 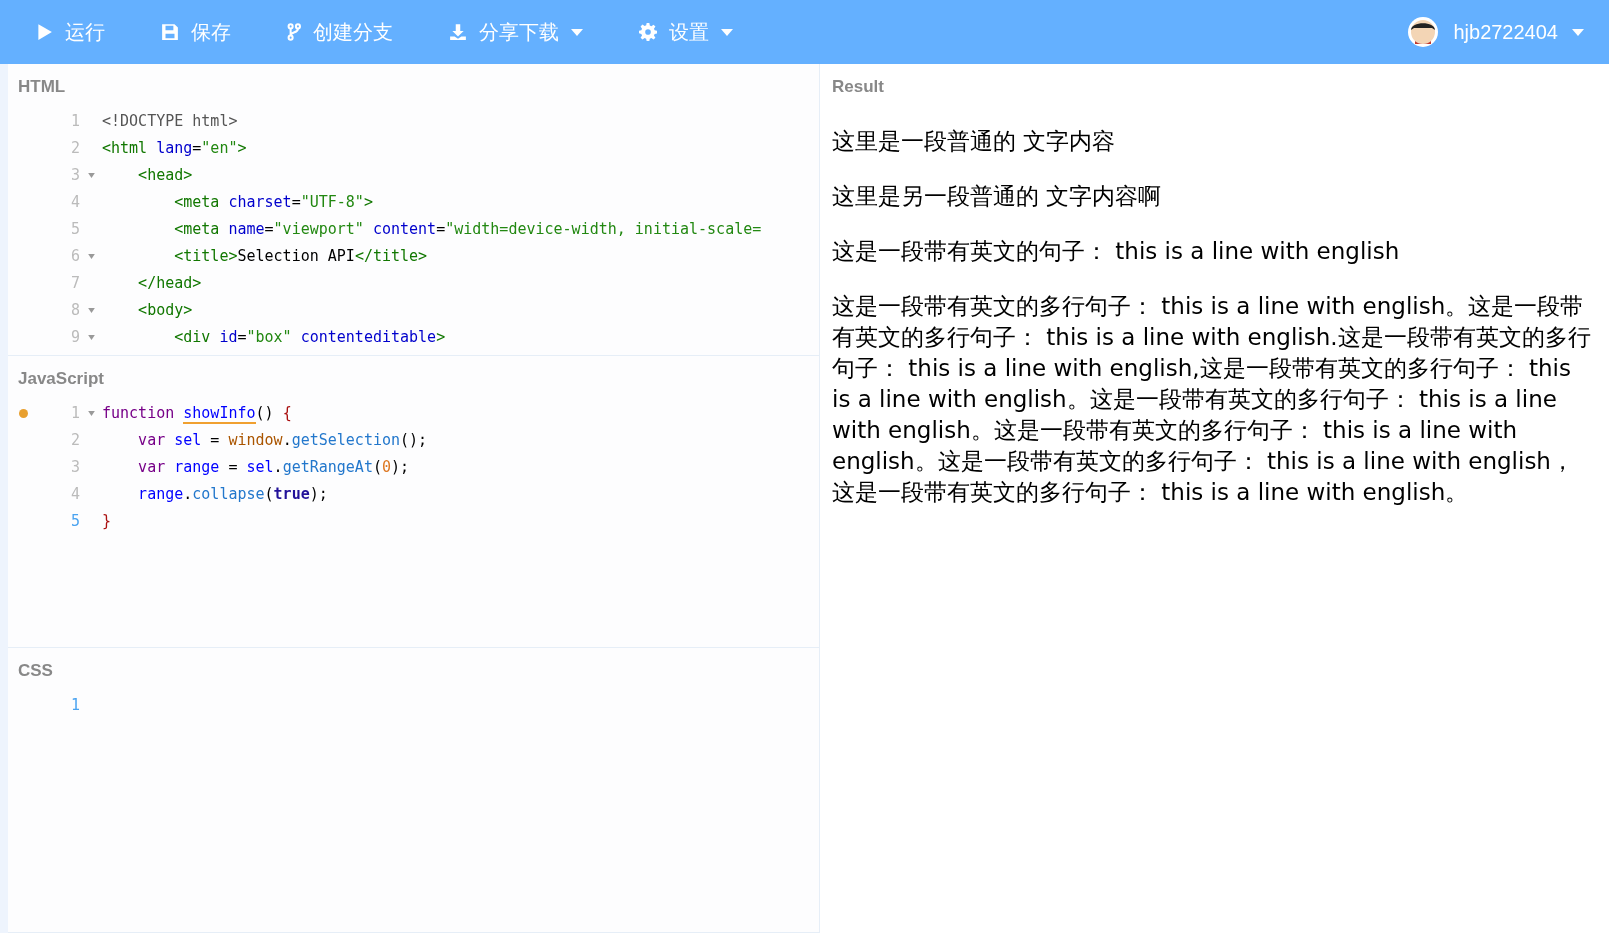 I want to click on code-line: <meta name="viewport" content="width=device-width, initial-scale=, so click(x=467, y=229).